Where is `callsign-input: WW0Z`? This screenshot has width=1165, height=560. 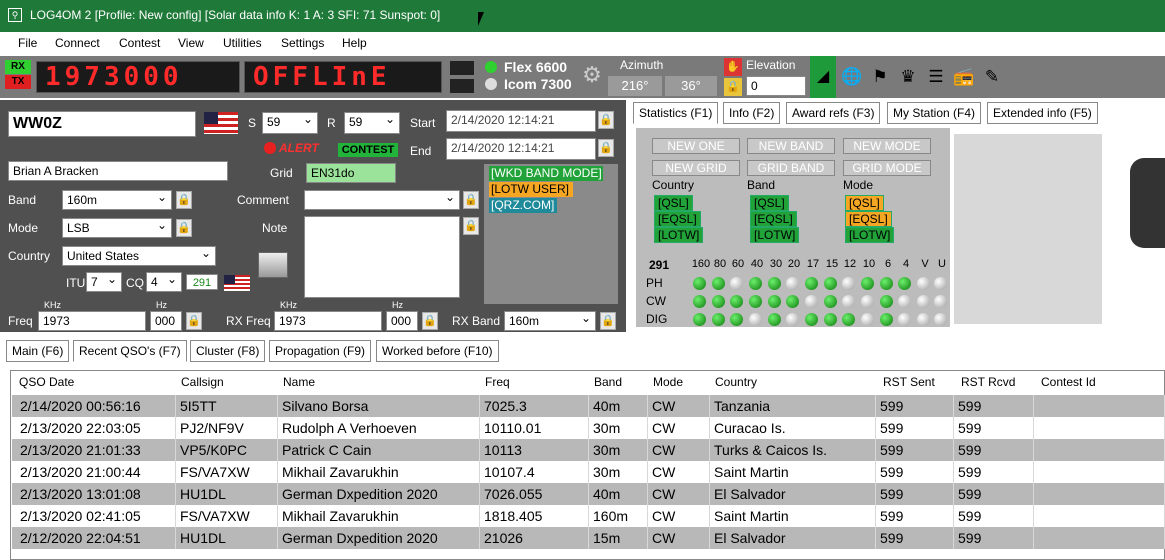 callsign-input: WW0Z is located at coordinates (102, 124).